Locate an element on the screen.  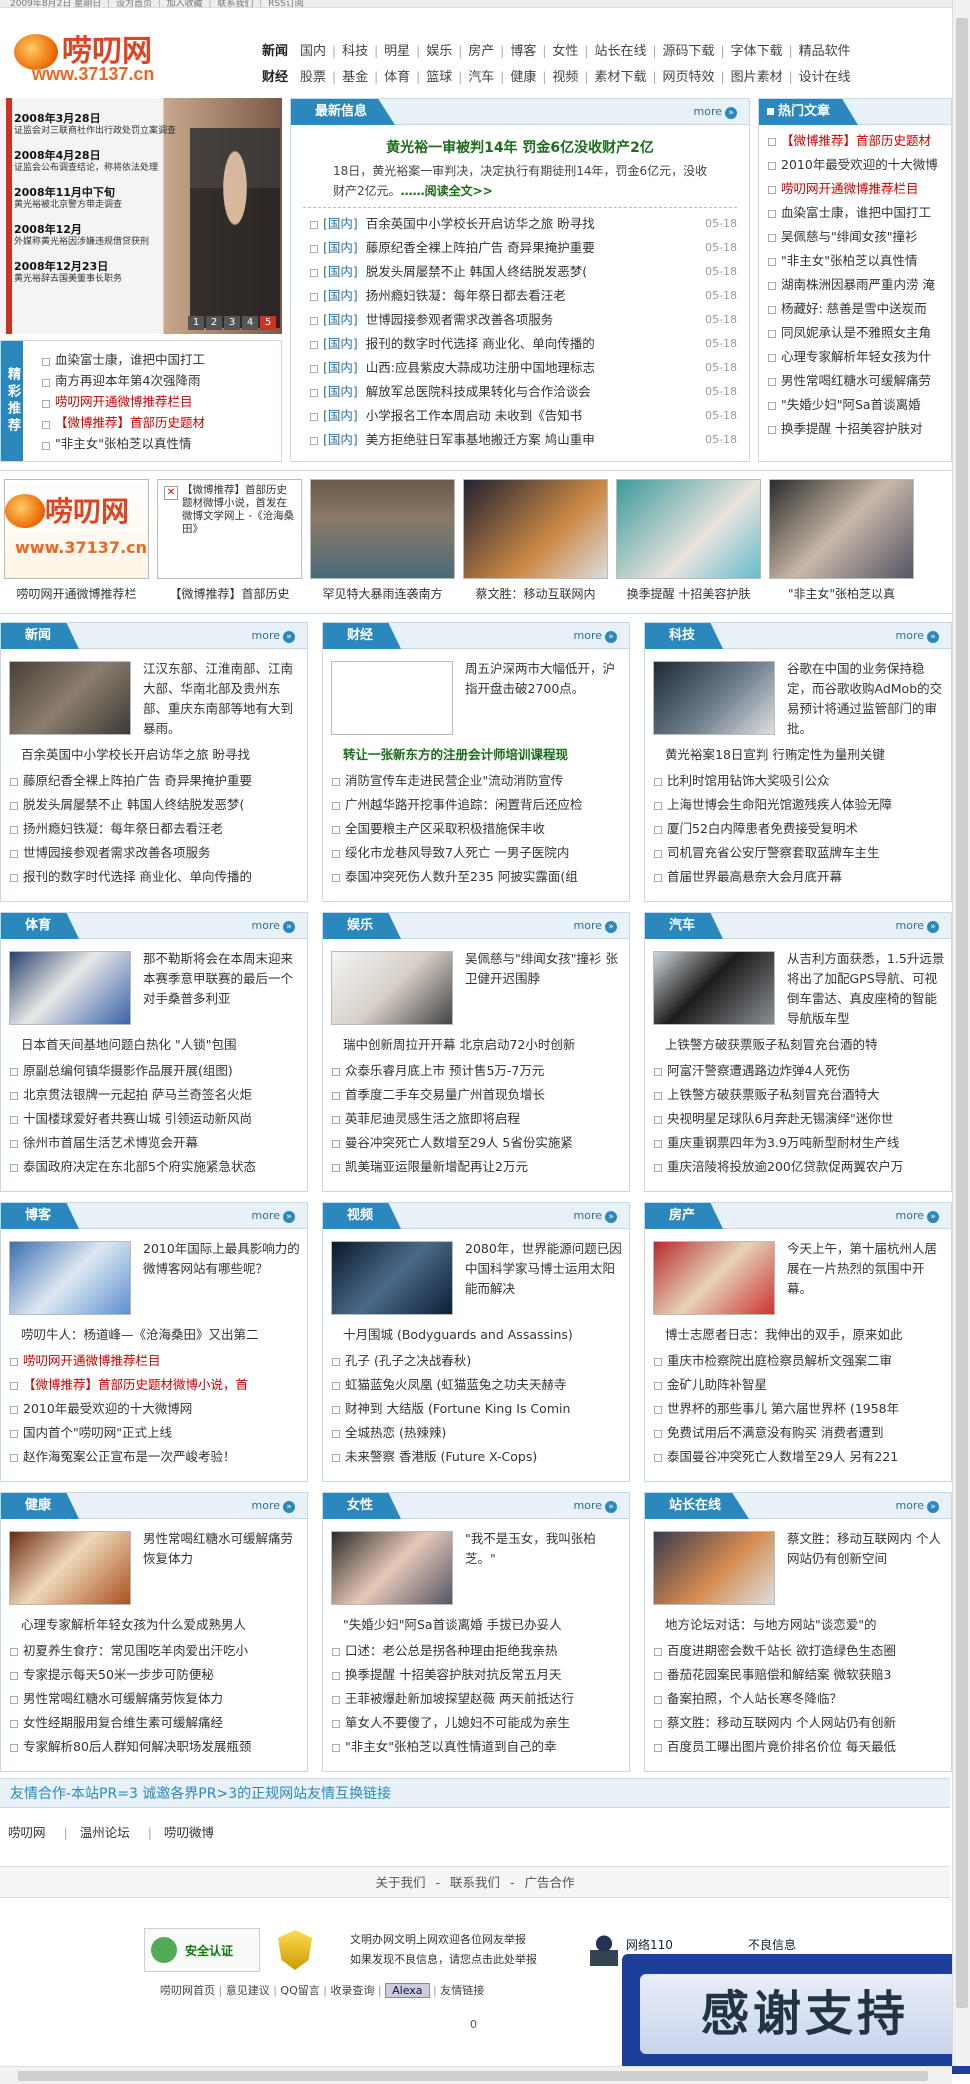
section-lead: 地方论坛对话：与地方网站"谈恋爱"的 is located at coordinates (807, 1625).